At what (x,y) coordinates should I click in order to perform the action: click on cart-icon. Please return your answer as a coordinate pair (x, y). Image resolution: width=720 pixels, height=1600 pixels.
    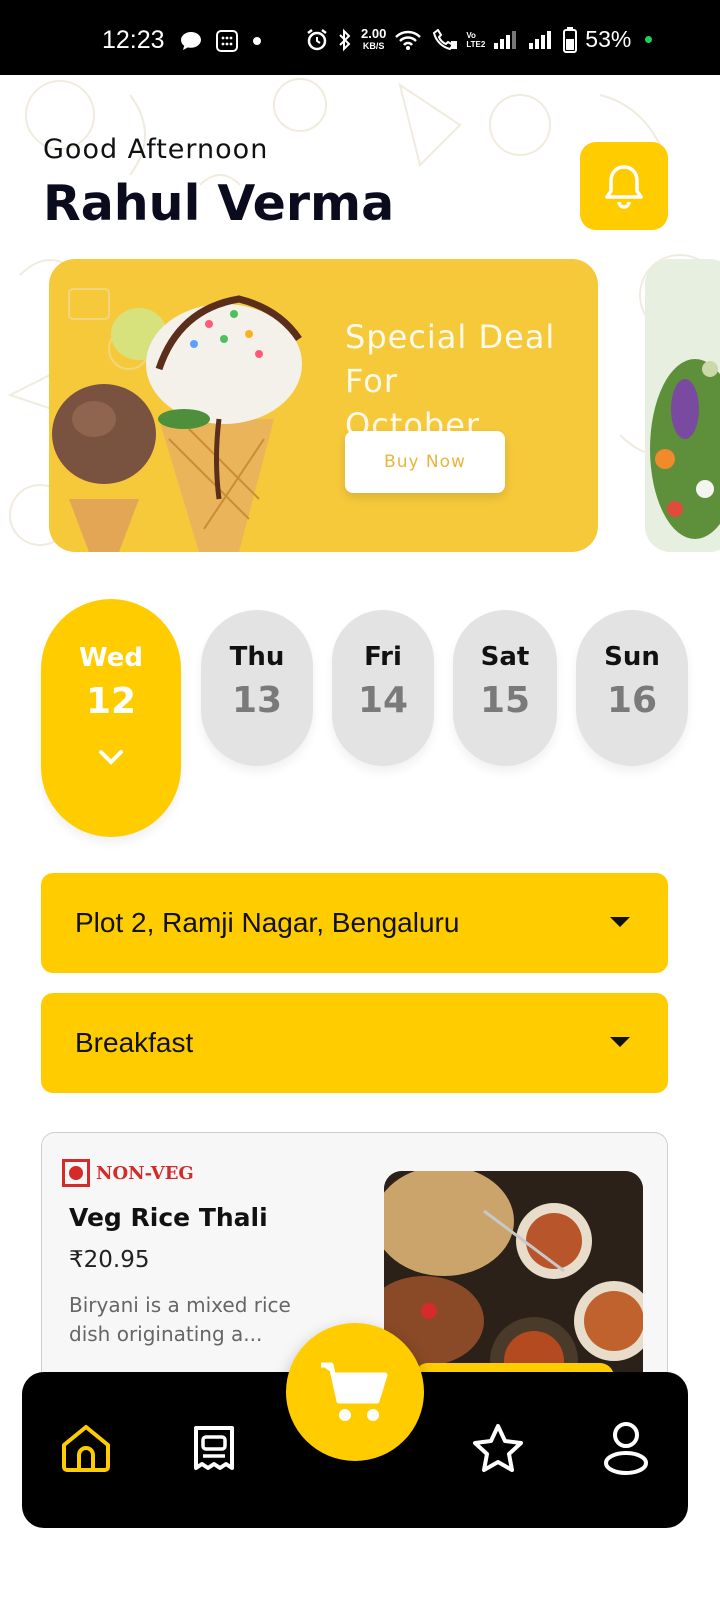
    Looking at the image, I should click on (354, 1391).